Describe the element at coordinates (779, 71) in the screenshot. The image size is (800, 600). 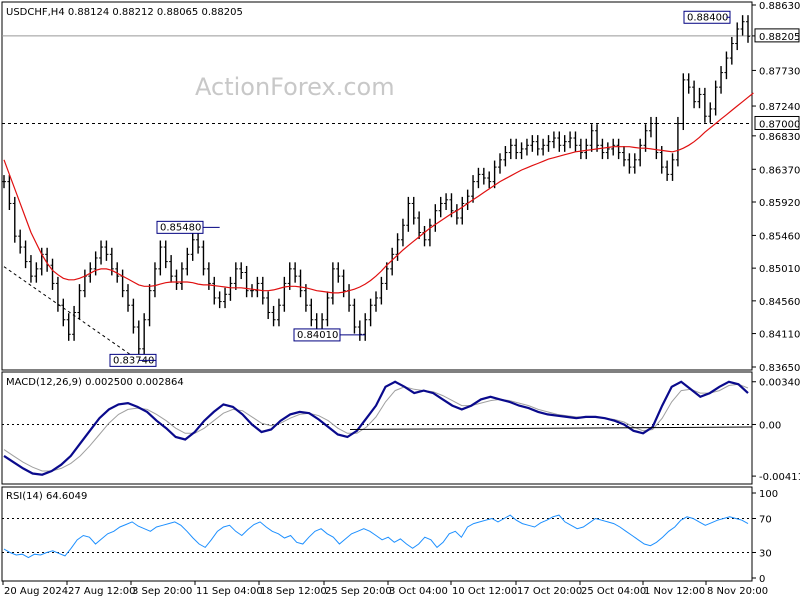
I see `price-tick-label: 0.87730` at that location.